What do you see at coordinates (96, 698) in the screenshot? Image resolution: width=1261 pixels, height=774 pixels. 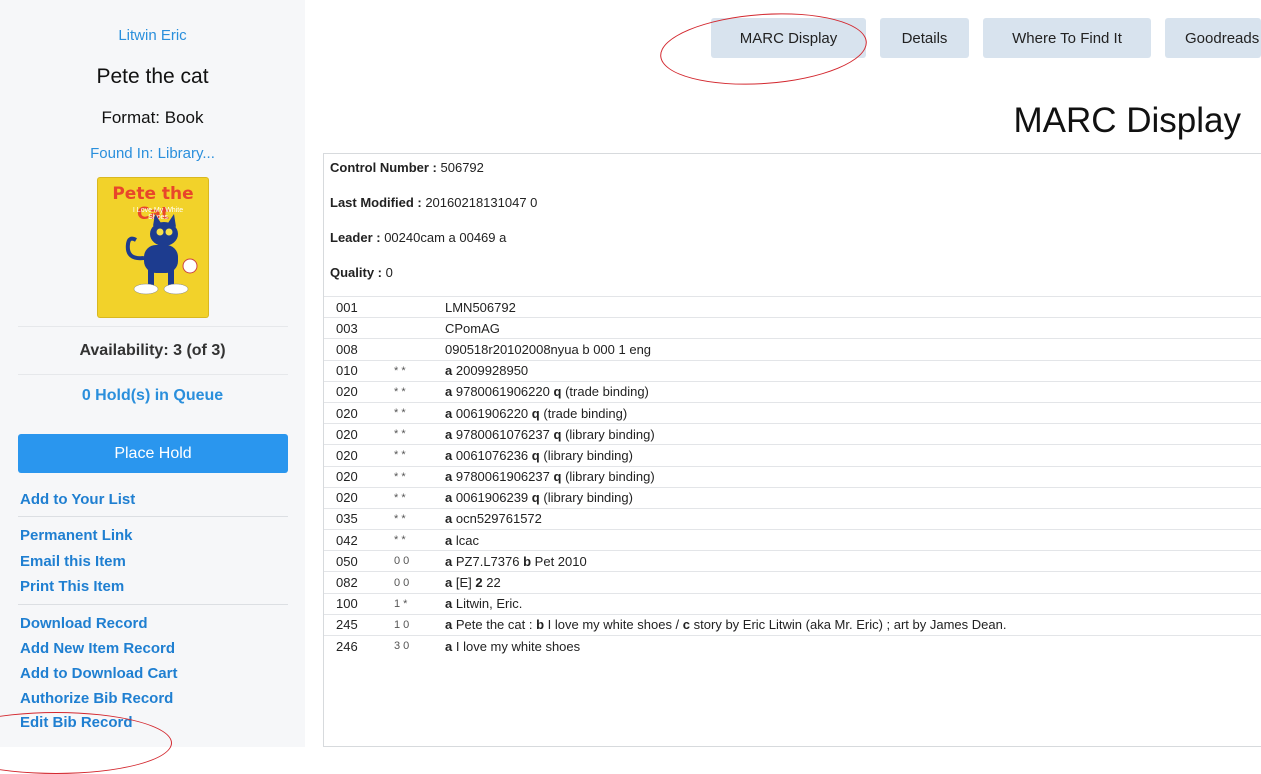 I see `authorize-bib-record-link: Authorize Bib Record` at bounding box center [96, 698].